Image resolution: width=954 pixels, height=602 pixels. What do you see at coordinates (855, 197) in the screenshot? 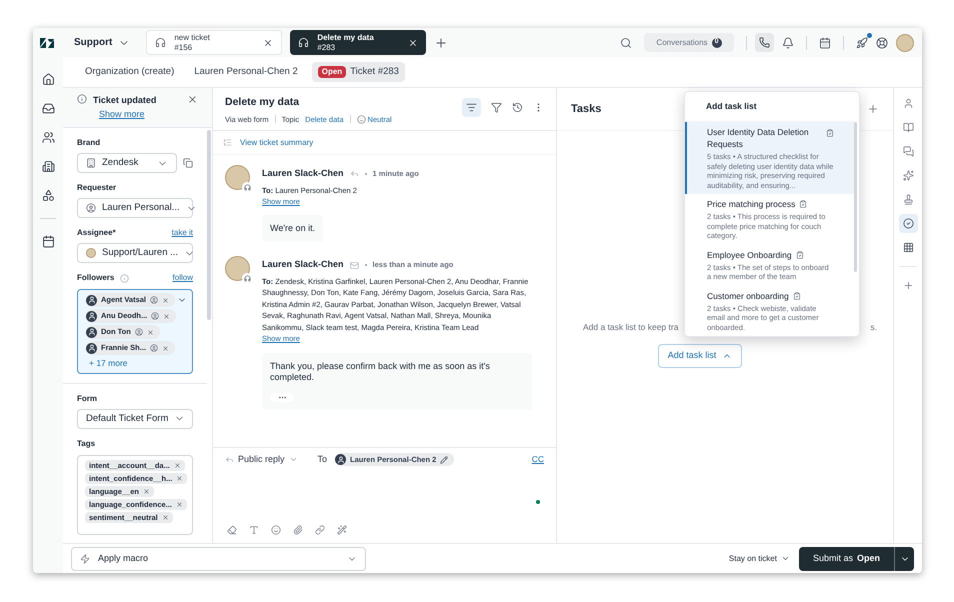
I see `scrollbar` at bounding box center [855, 197].